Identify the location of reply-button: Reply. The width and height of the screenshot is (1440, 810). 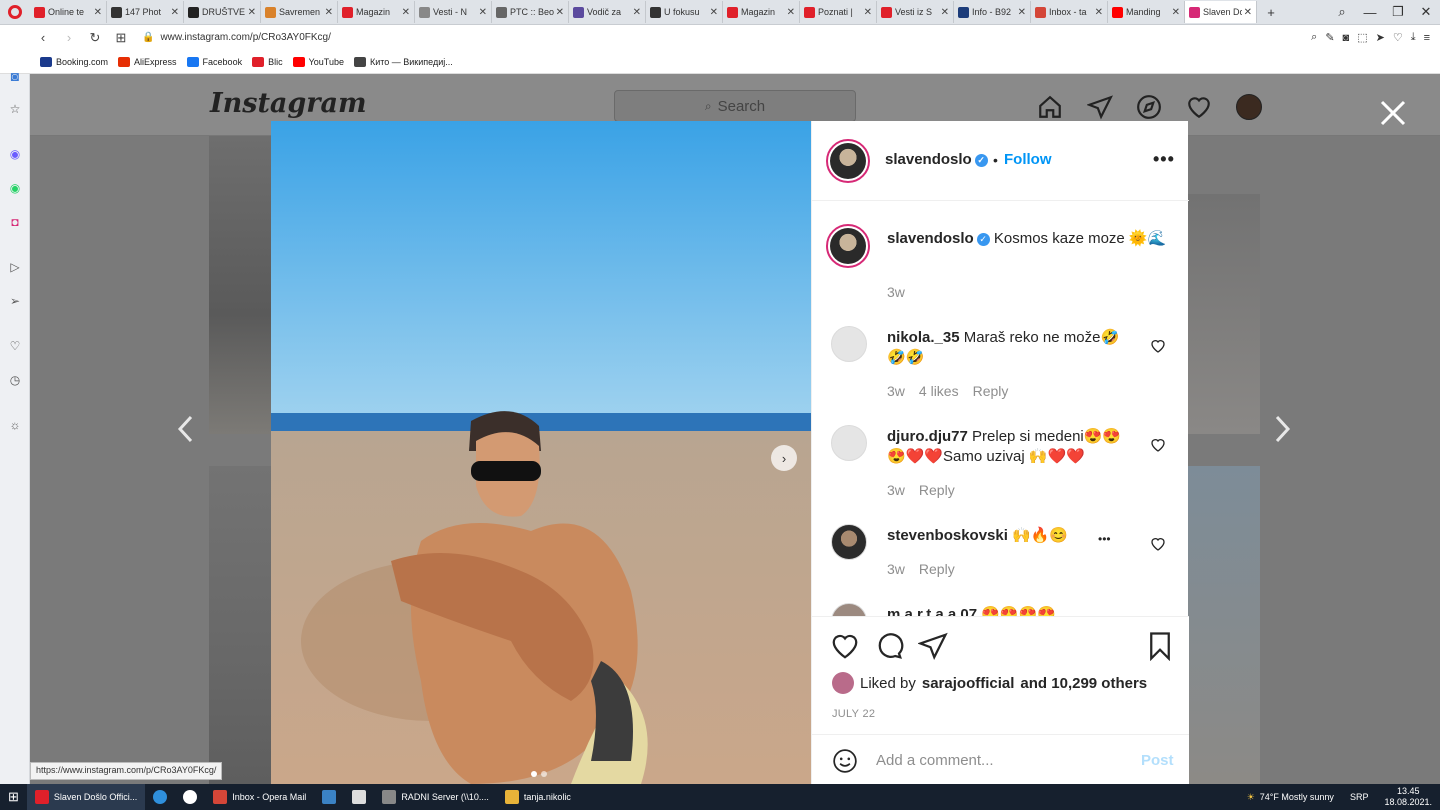
(937, 490).